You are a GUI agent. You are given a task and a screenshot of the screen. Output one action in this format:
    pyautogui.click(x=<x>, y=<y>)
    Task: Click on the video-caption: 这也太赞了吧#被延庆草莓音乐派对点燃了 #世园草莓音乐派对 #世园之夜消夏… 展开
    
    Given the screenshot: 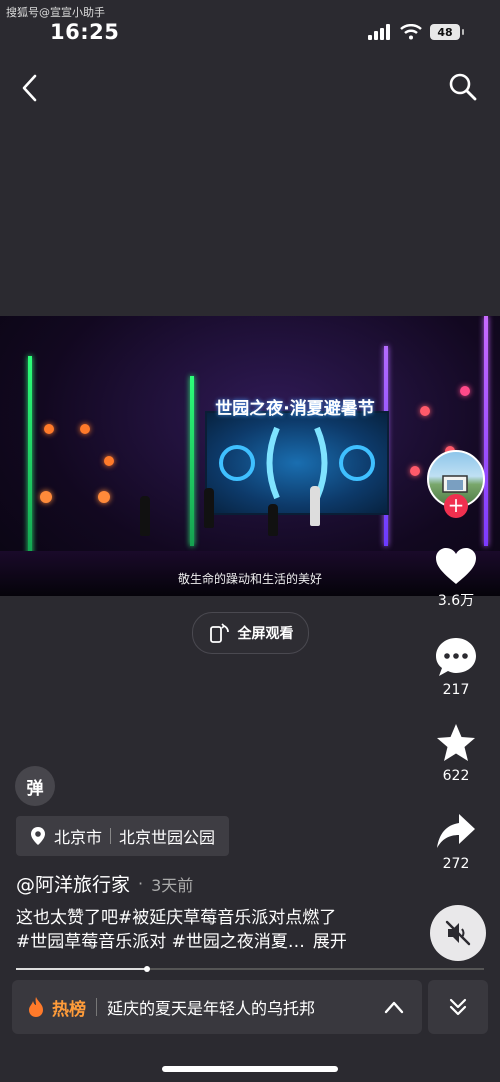 What is the action you would take?
    pyautogui.click(x=226, y=930)
    